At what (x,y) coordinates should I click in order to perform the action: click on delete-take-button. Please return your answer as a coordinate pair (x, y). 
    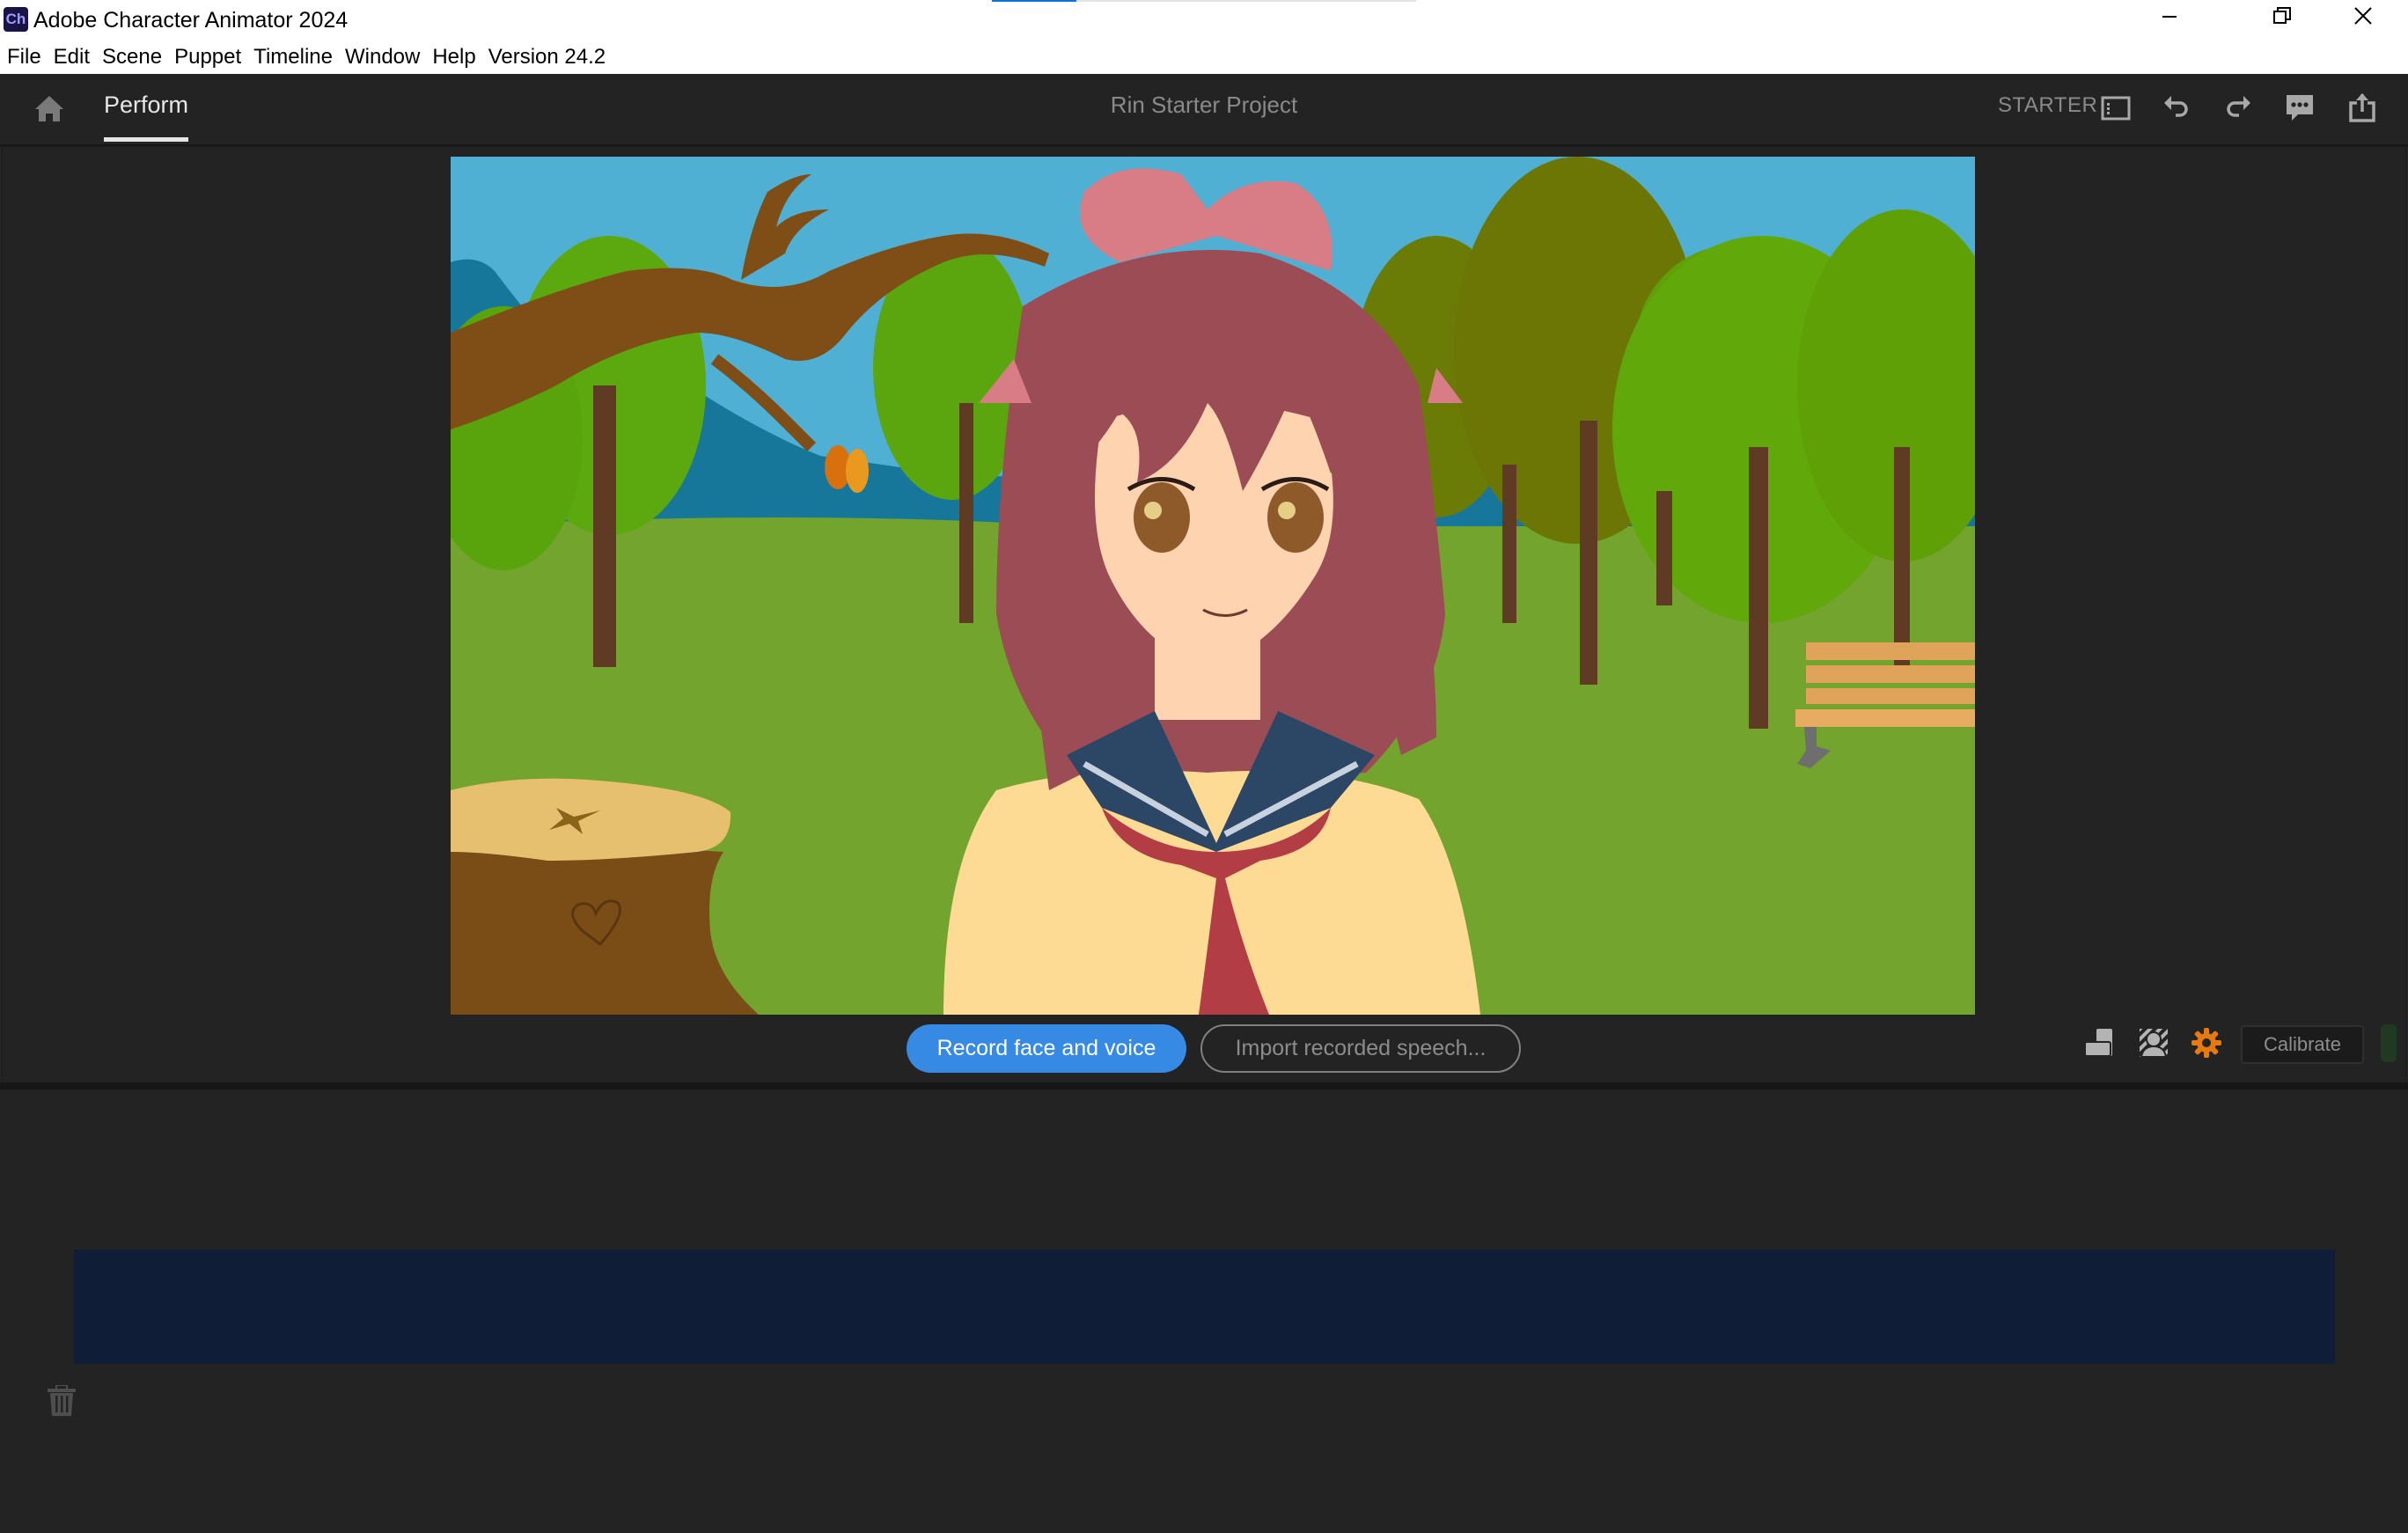
    Looking at the image, I should click on (62, 1400).